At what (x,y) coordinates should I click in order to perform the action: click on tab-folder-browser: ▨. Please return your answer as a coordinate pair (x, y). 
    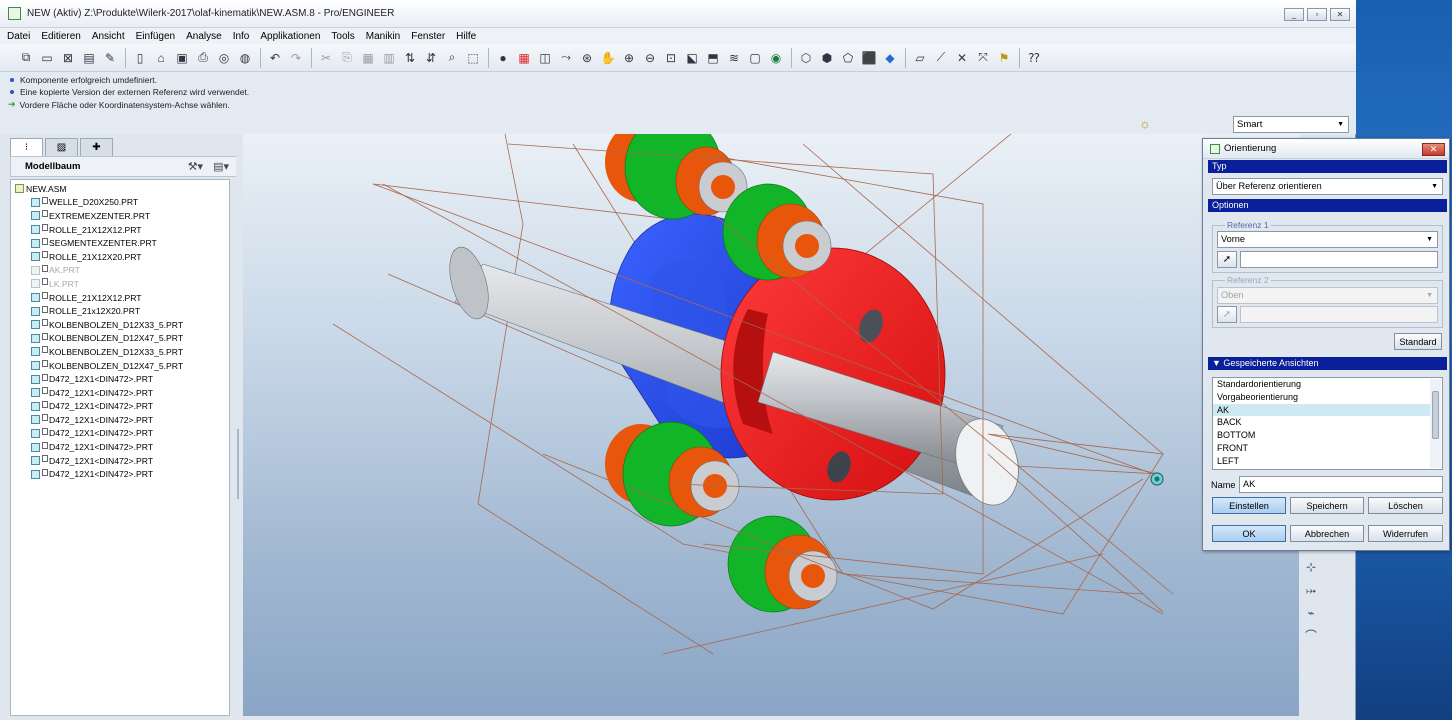
    Looking at the image, I should click on (61, 147).